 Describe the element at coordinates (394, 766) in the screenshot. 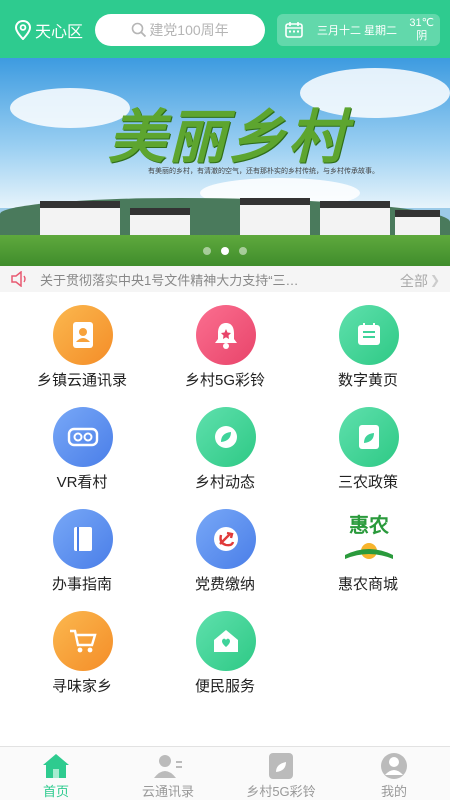

I see `user-icon` at that location.